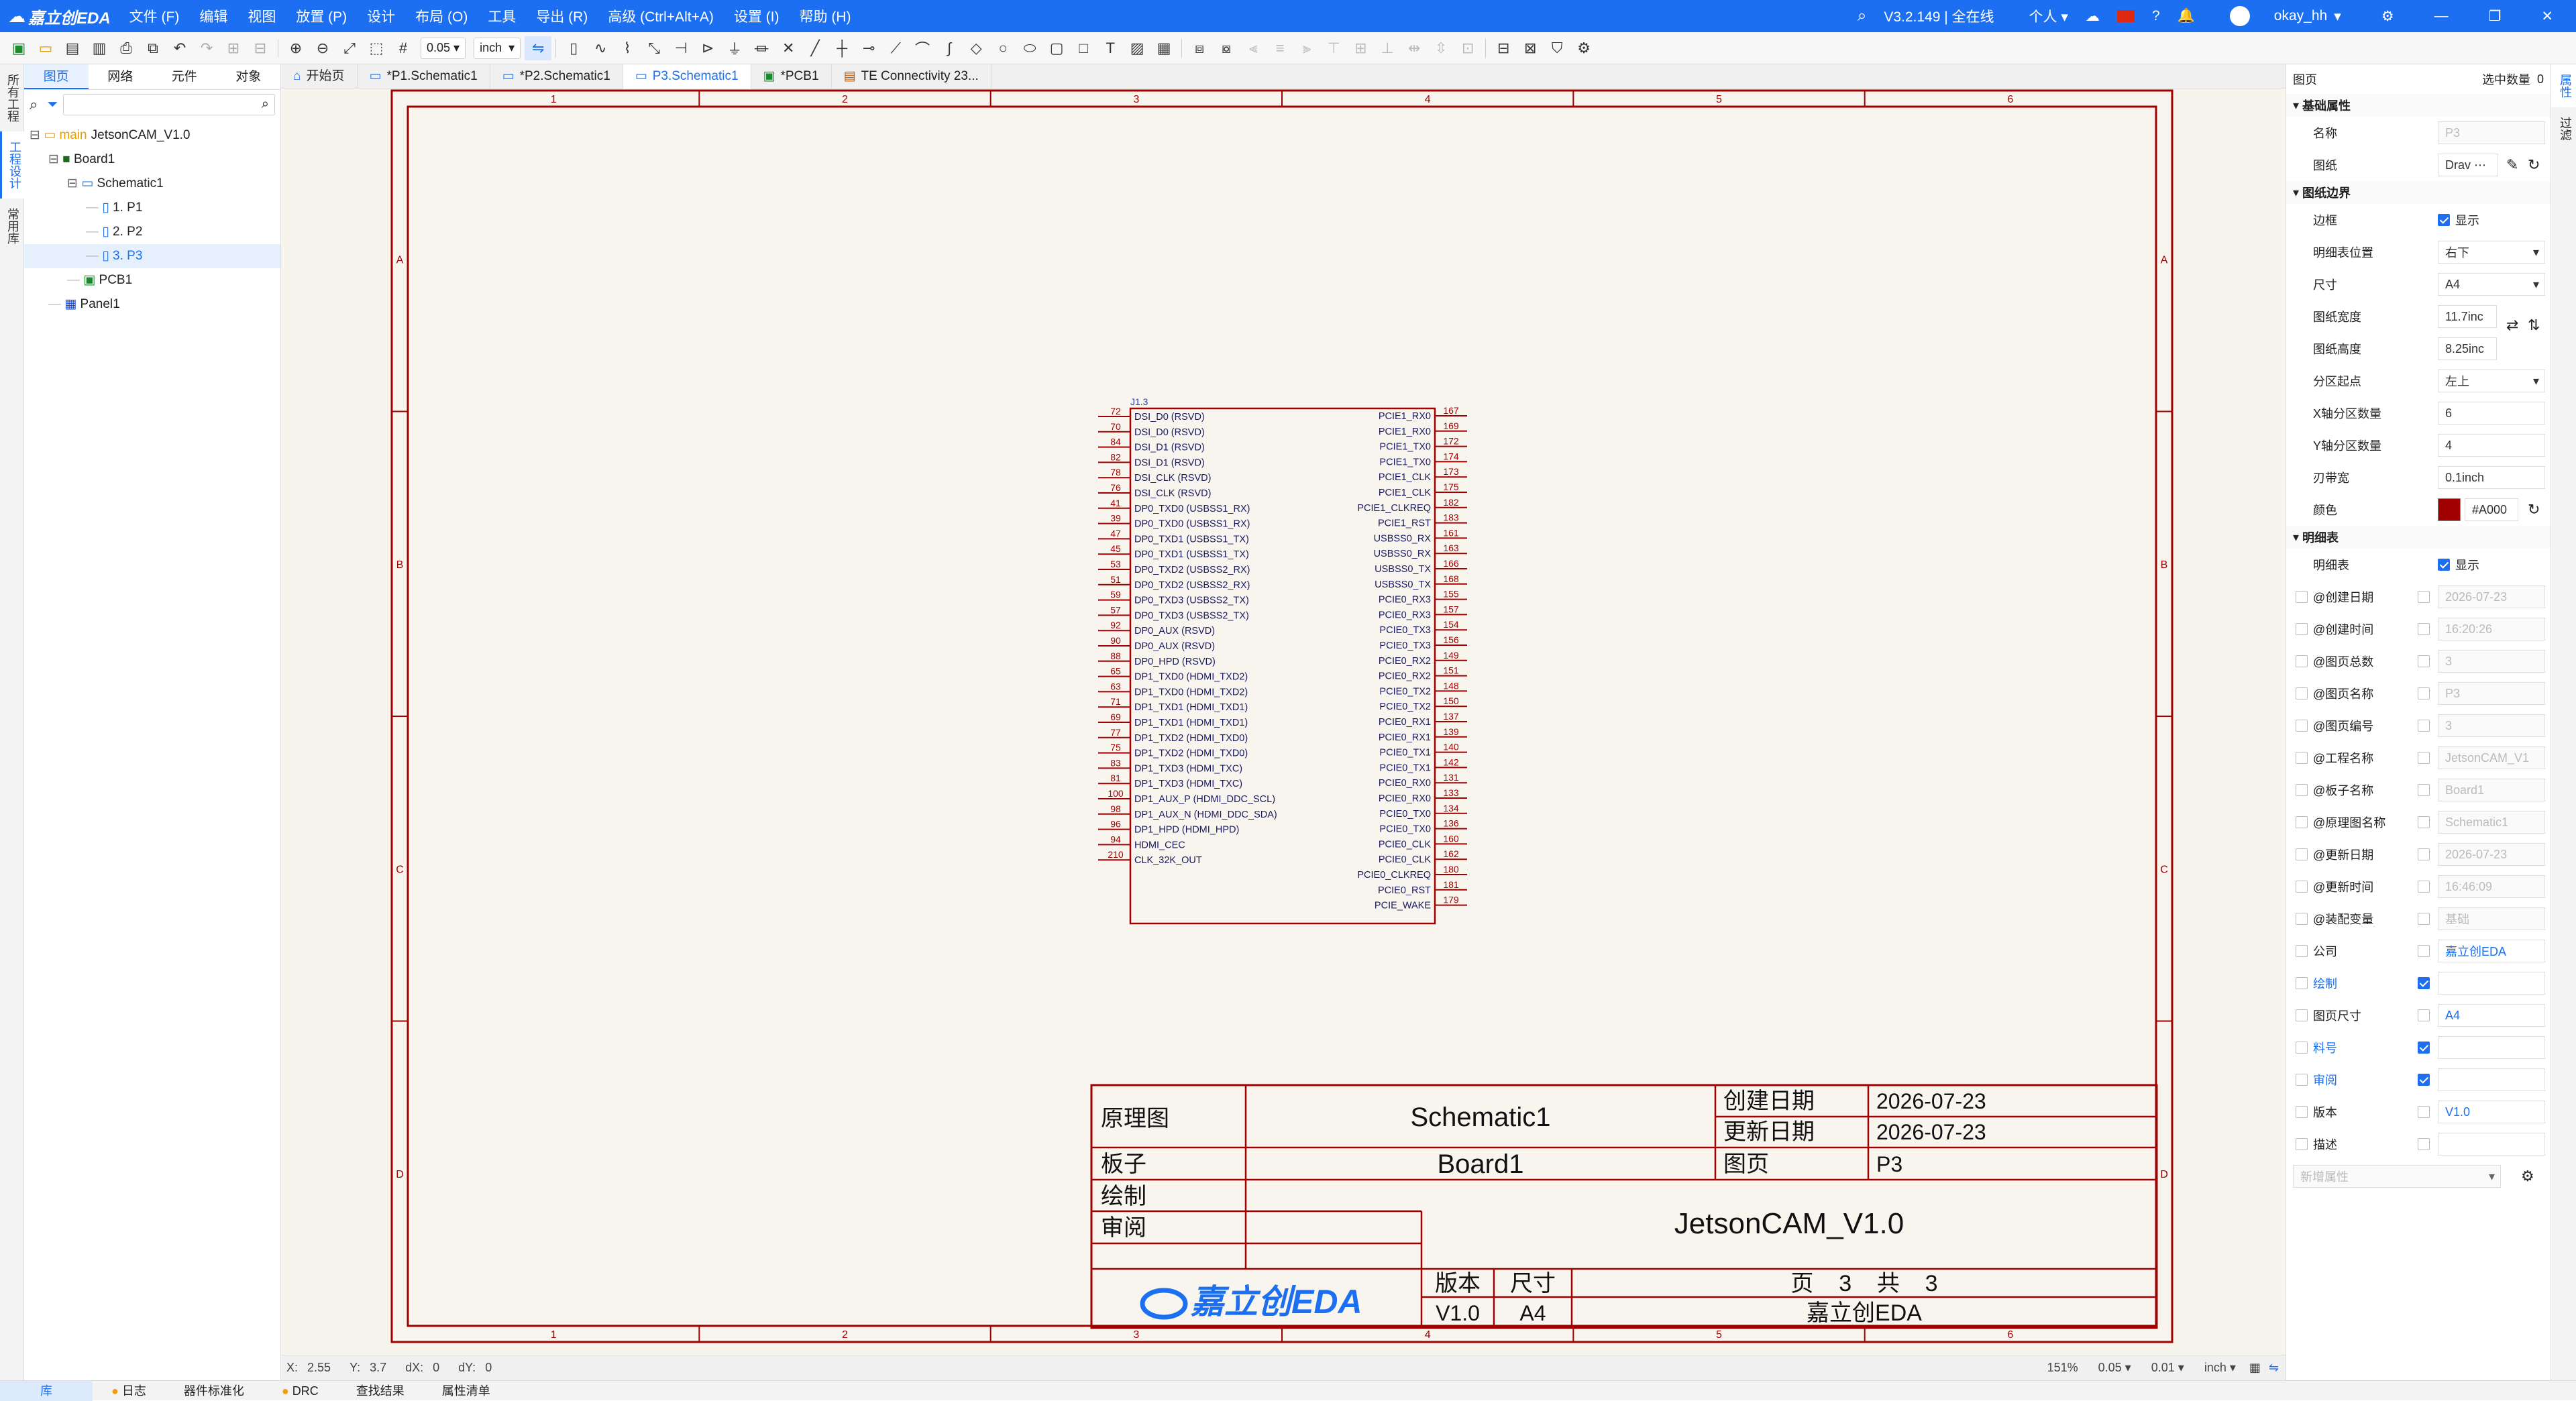  Describe the element at coordinates (295, 48) in the screenshot. I see `zoom-in-icon: ⊕` at that location.